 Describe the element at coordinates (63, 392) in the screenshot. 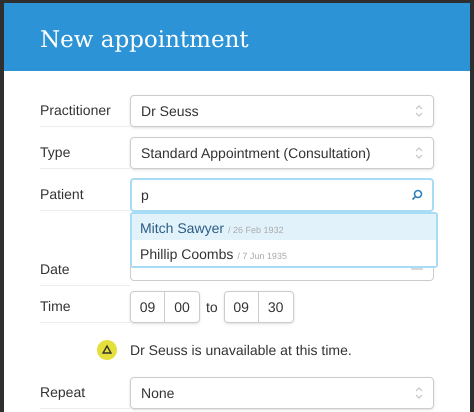

I see `field-label: Repeat` at that location.